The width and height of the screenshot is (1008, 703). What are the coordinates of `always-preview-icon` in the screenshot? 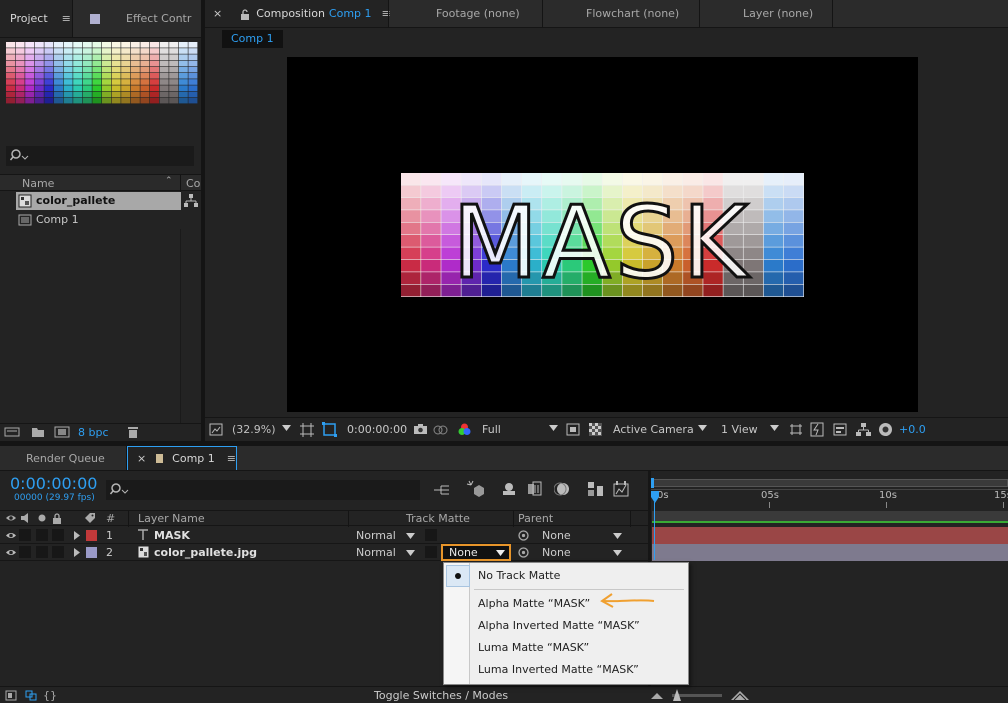 It's located at (216, 429).